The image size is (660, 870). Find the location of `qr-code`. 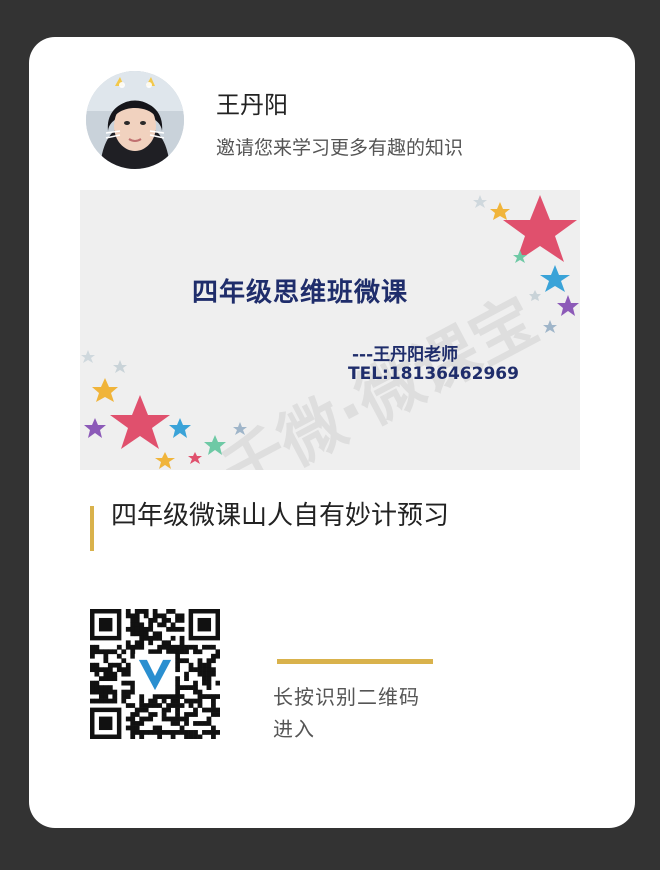

qr-code is located at coordinates (155, 674).